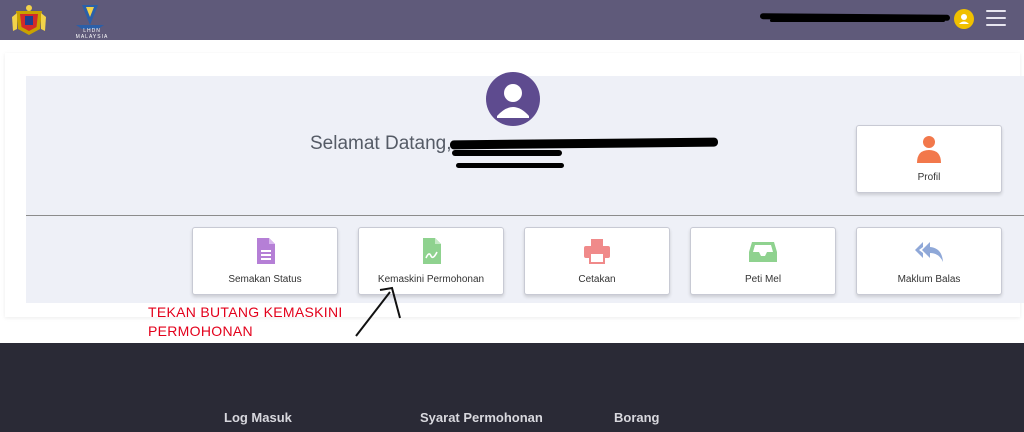  What do you see at coordinates (381, 143) in the screenshot?
I see `welcome-text: Selamat Datang,` at bounding box center [381, 143].